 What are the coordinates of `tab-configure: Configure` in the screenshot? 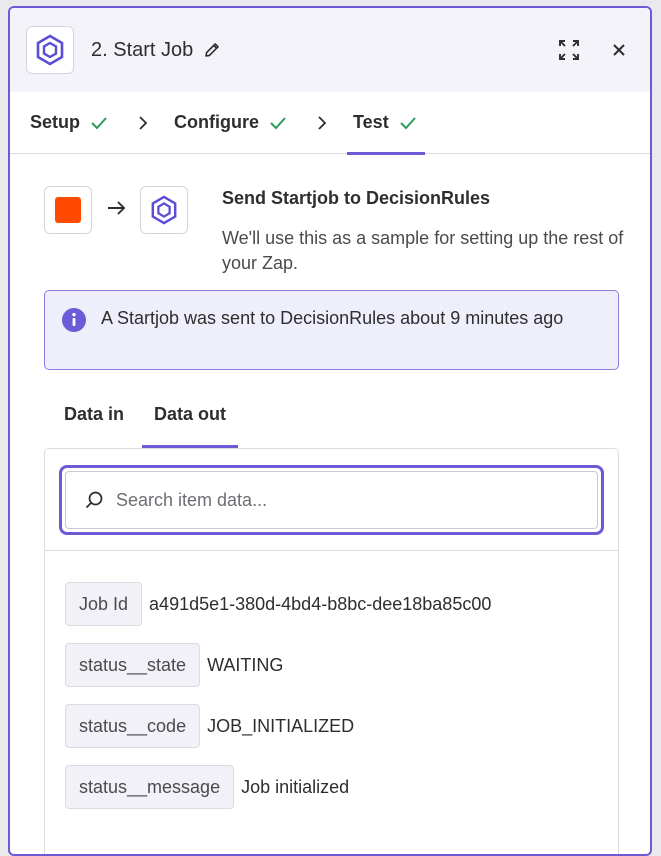 It's located at (230, 123).